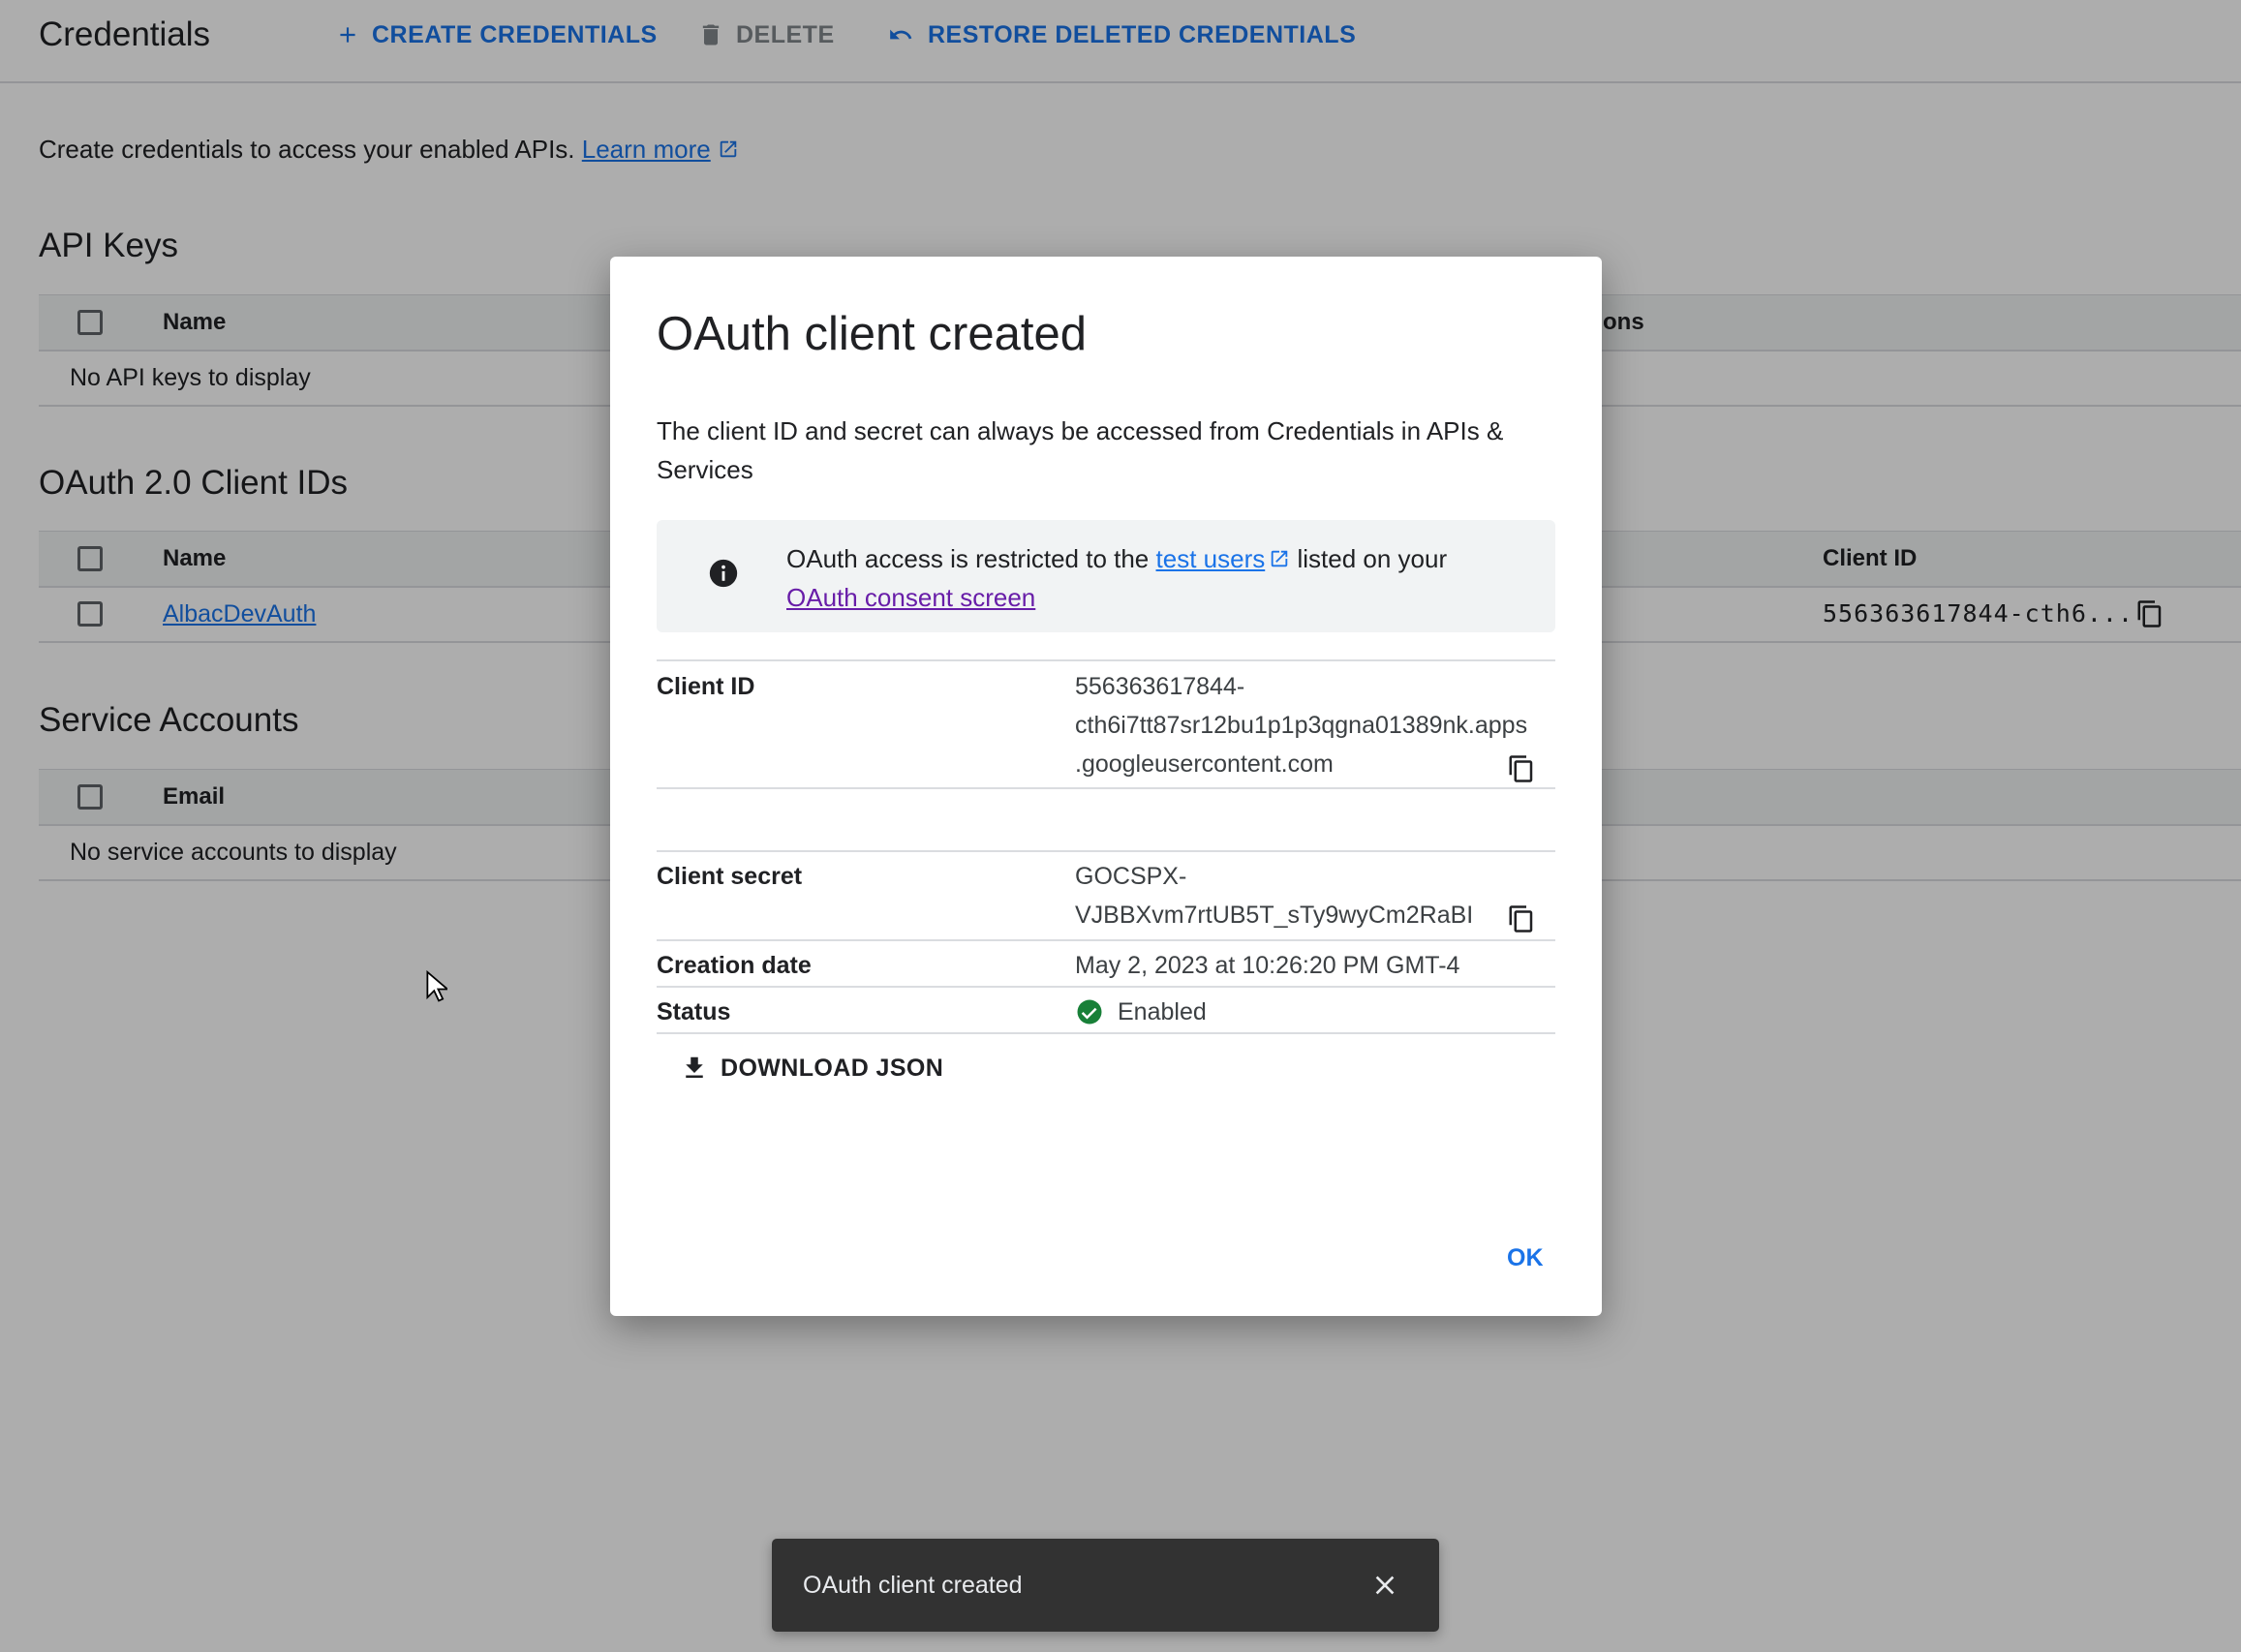  Describe the element at coordinates (1267, 965) in the screenshot. I see `creation-date-value: May 2, 2023 at 10:26:20 PM GMT-4` at that location.